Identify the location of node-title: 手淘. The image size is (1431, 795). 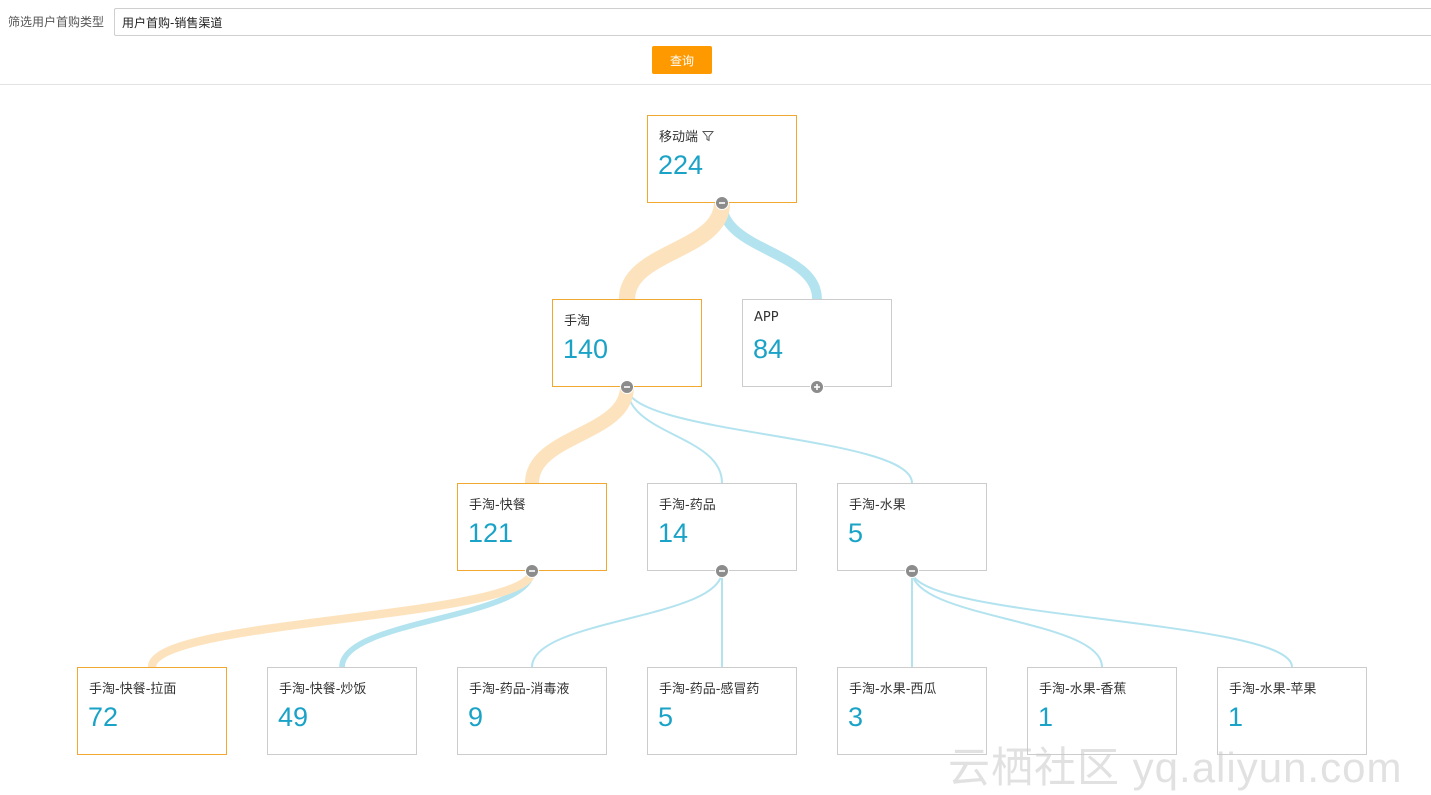
(577, 321).